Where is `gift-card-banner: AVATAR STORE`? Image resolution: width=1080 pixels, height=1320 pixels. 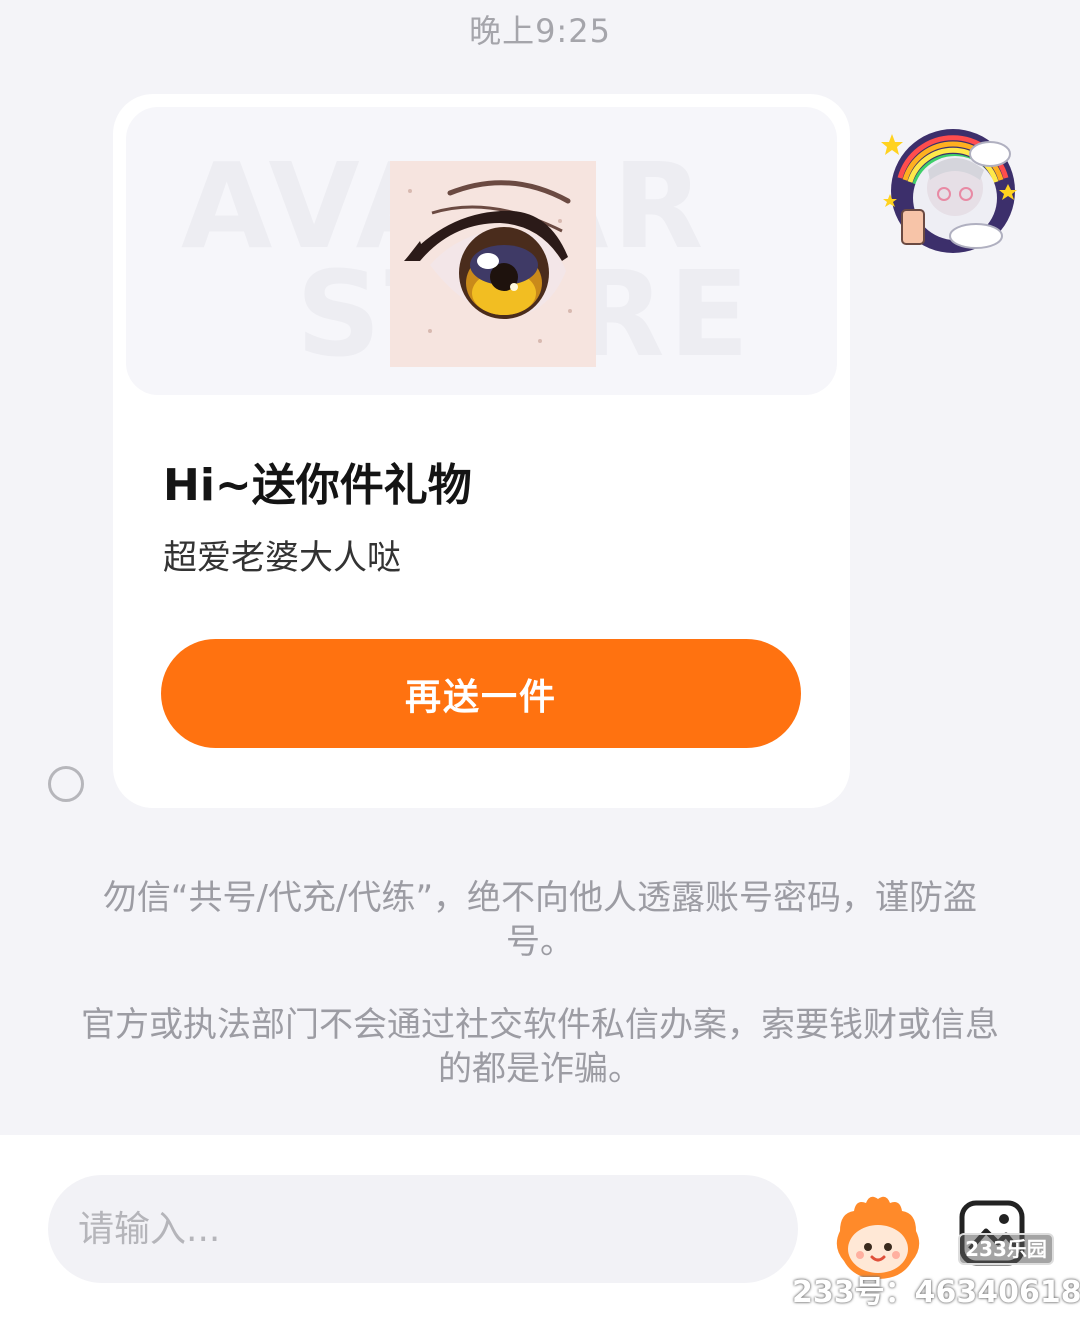 gift-card-banner: AVATAR STORE is located at coordinates (481, 251).